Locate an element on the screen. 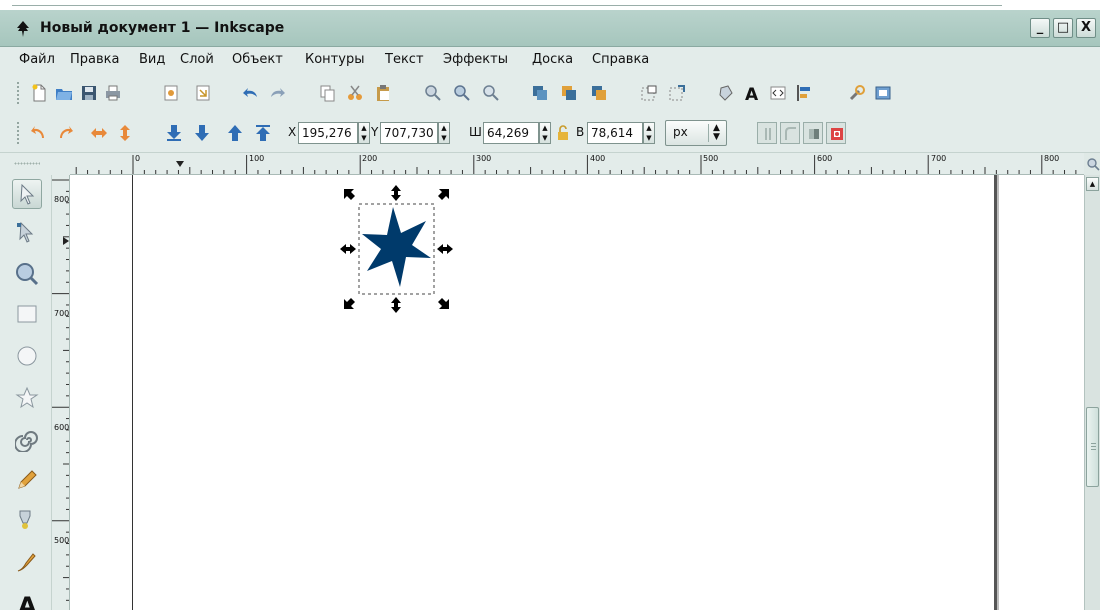 Image resolution: width=1100 pixels, height=610 pixels. import-icon is located at coordinates (171, 93).